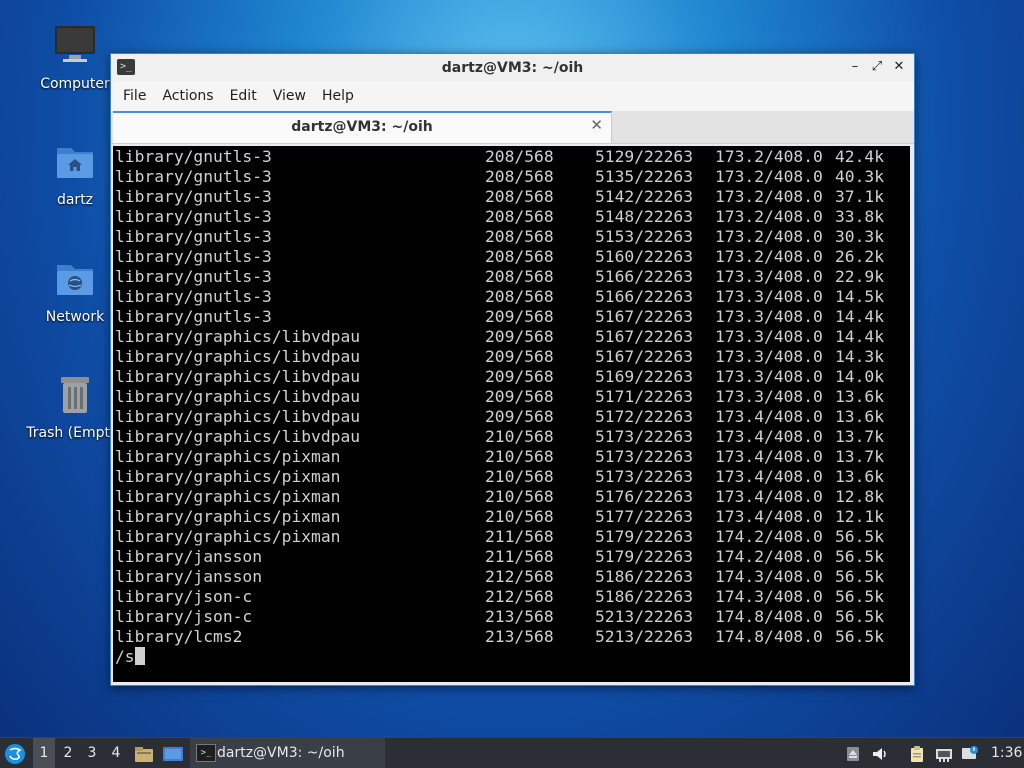  What do you see at coordinates (880, 754) in the screenshot?
I see `volume-icon` at bounding box center [880, 754].